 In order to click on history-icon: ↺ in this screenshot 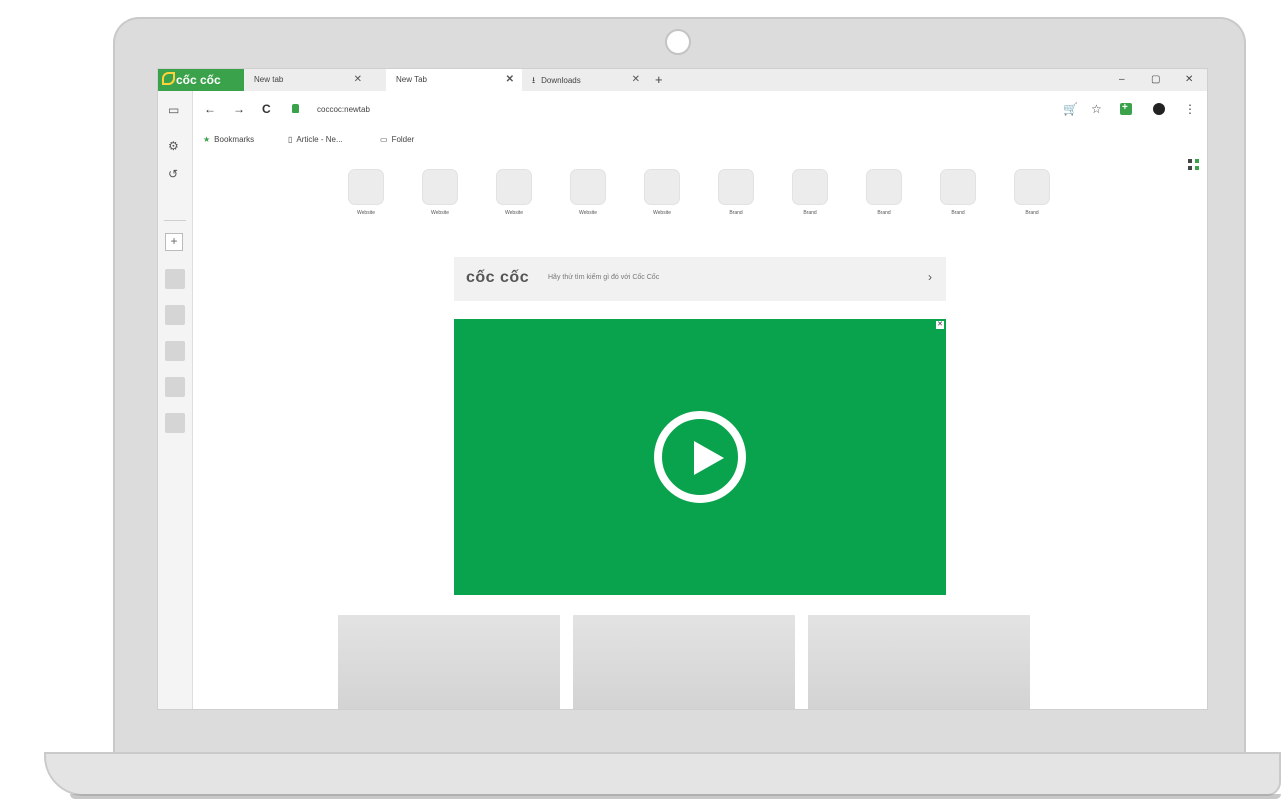, I will do `click(173, 174)`.